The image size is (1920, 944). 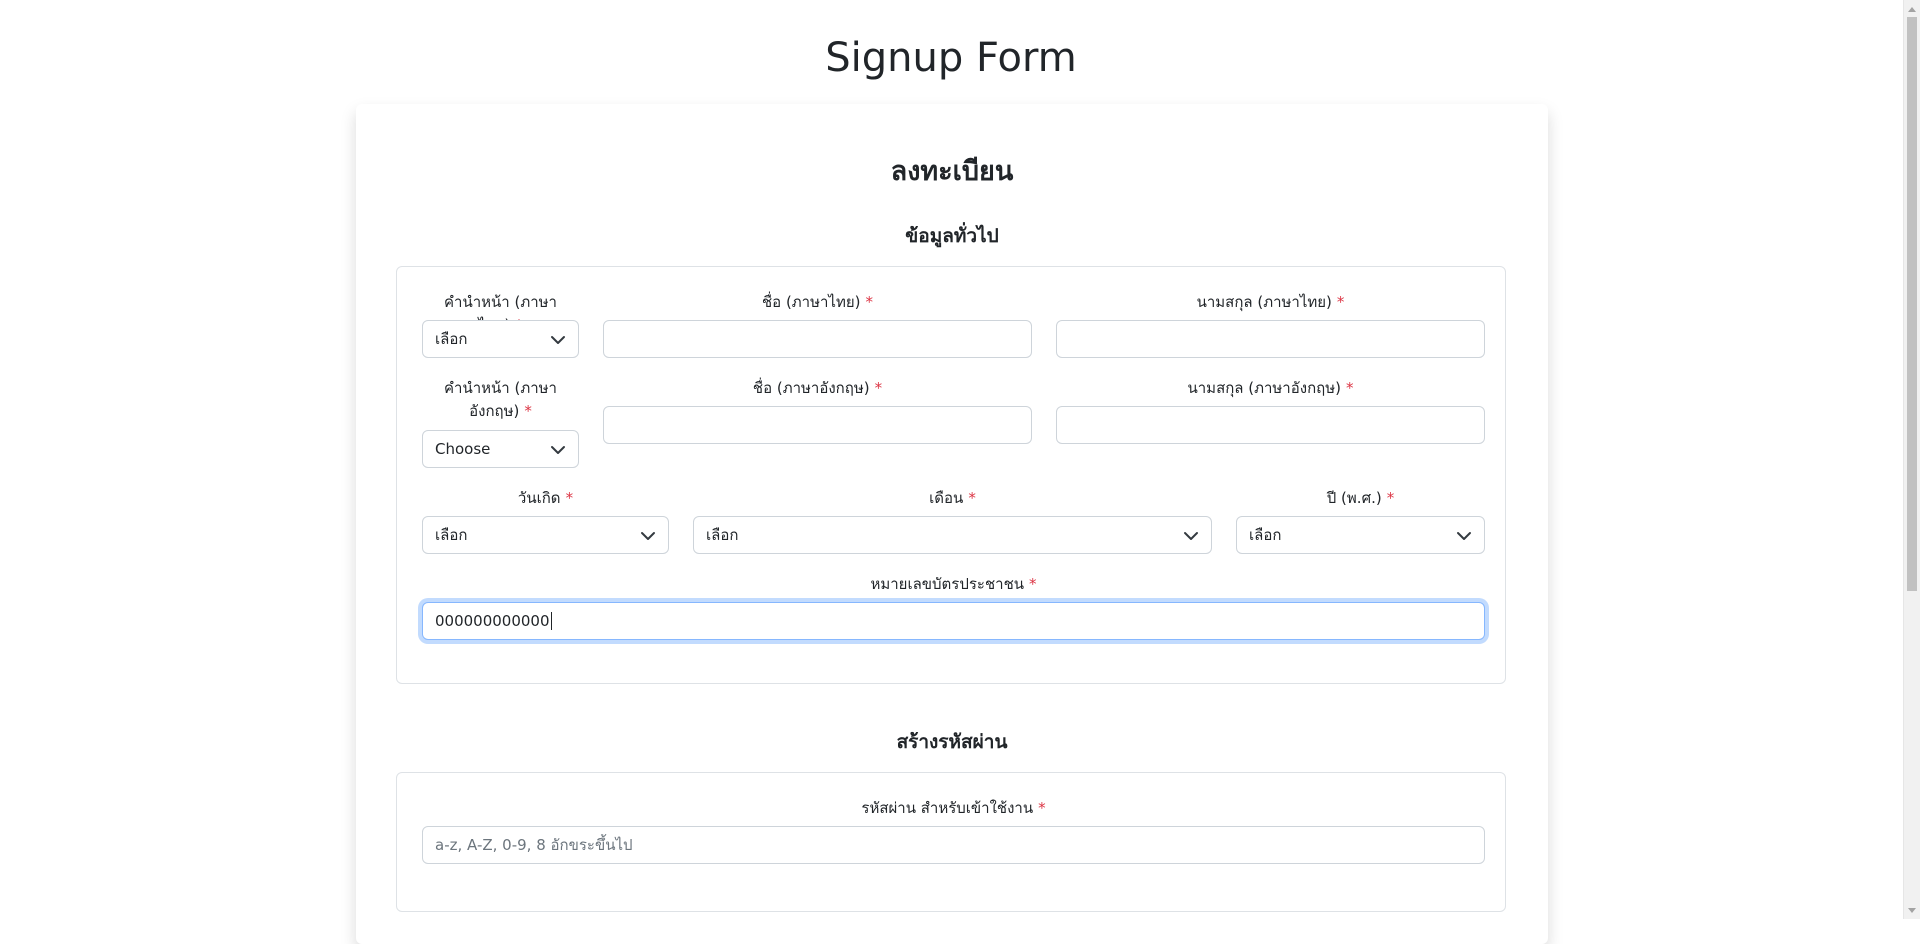 What do you see at coordinates (500, 422) in the screenshot?
I see `title-en-group: คำนำหน้า (ภาษา อังกฤษ) * Choose` at bounding box center [500, 422].